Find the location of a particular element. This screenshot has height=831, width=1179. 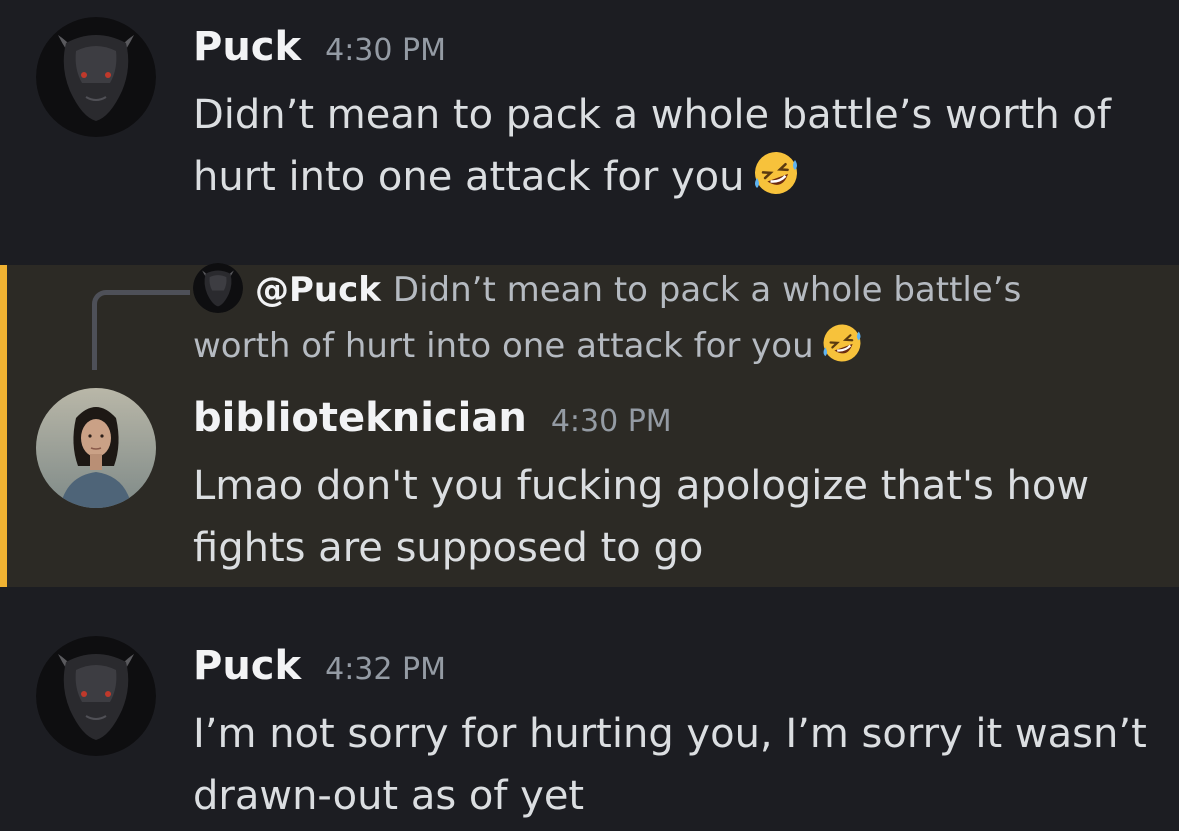

reply-mention: @Puck is located at coordinates (318, 290).